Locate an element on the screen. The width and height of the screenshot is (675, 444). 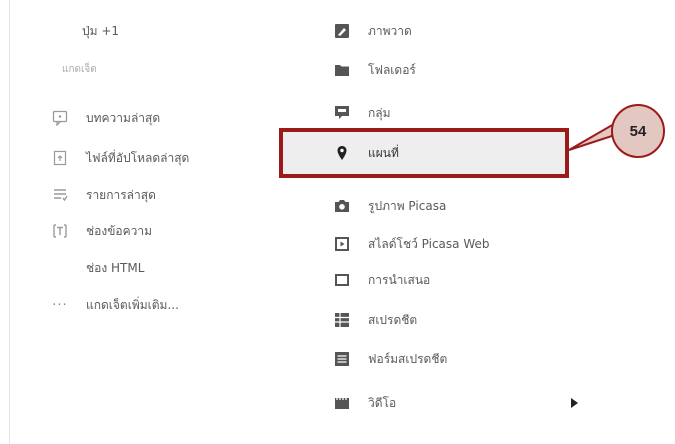
callout-pointer is located at coordinates (592, 136).